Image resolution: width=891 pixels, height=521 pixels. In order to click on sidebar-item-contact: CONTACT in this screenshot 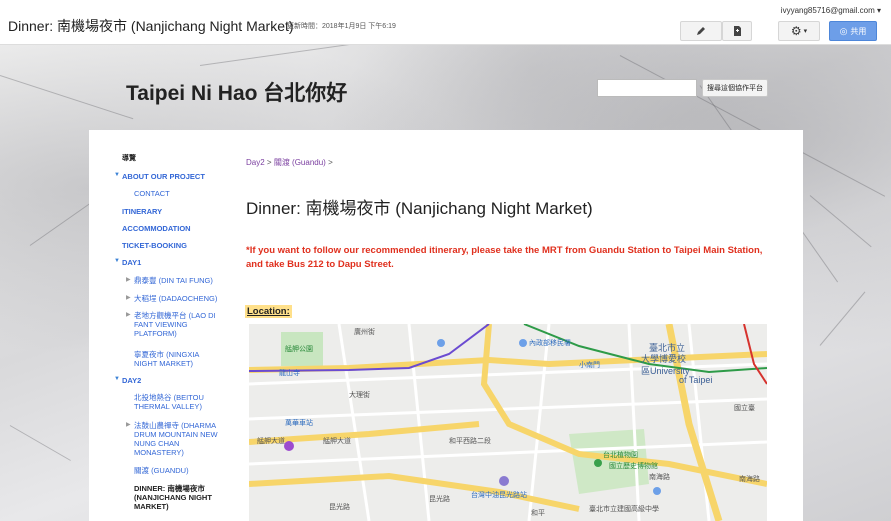, I will do `click(152, 193)`.